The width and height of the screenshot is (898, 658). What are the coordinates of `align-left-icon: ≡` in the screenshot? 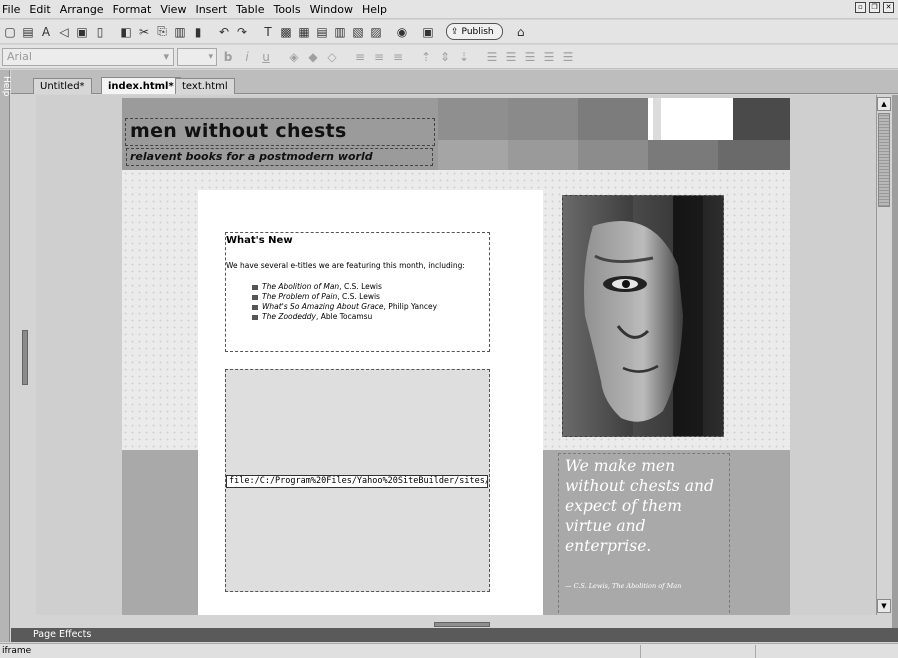 It's located at (360, 57).